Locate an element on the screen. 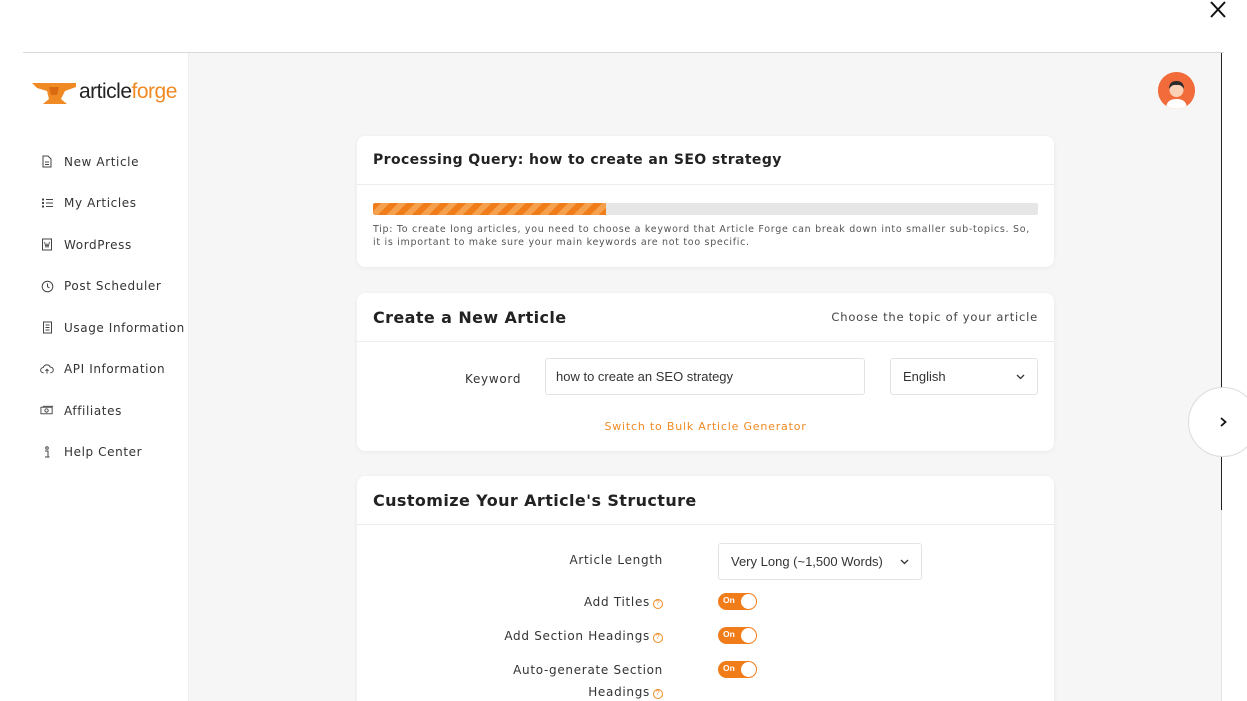 The height and width of the screenshot is (701, 1247). close-button is located at coordinates (1218, 10).